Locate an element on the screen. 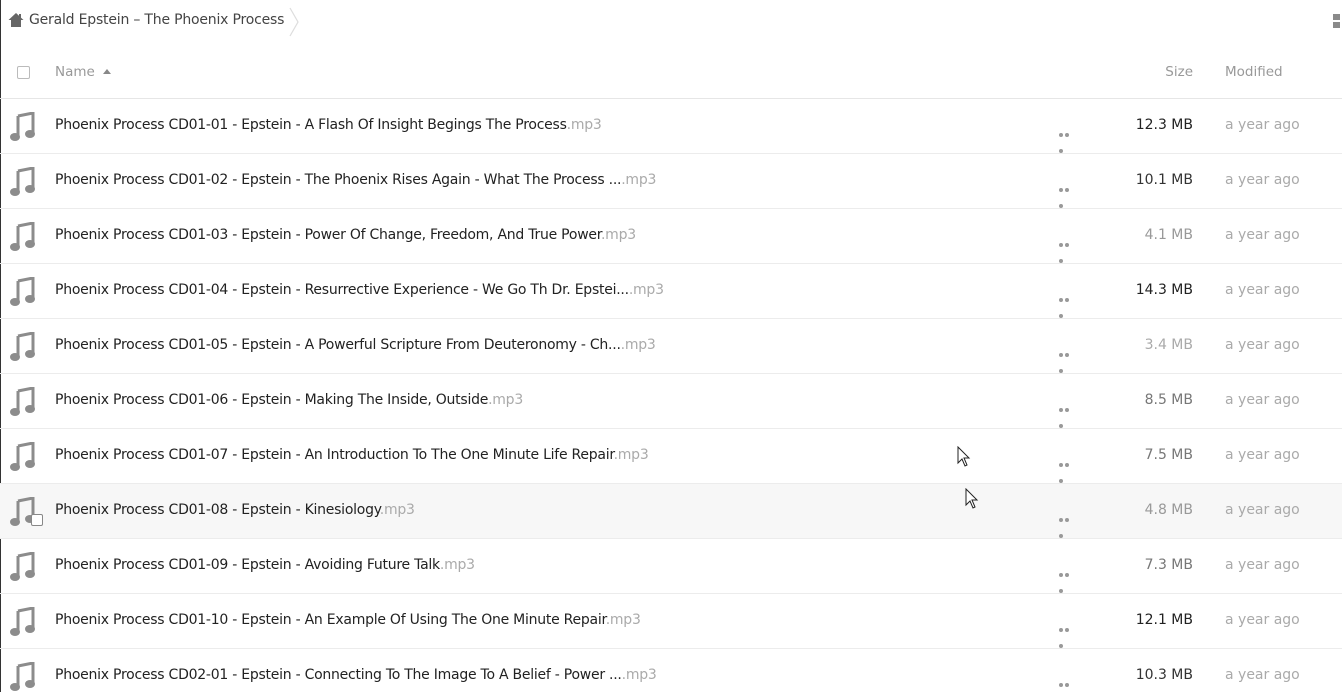 This screenshot has height=692, width=1342. breadcrumb-folder: Gerald Epstein – The Phoenix Process is located at coordinates (156, 20).